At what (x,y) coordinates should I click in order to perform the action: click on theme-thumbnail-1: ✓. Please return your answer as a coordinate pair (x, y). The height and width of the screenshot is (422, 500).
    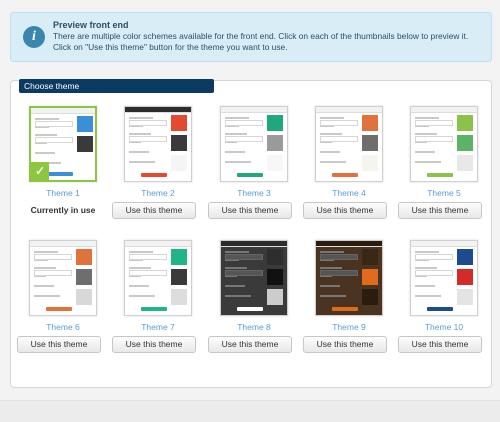
    Looking at the image, I should click on (63, 144).